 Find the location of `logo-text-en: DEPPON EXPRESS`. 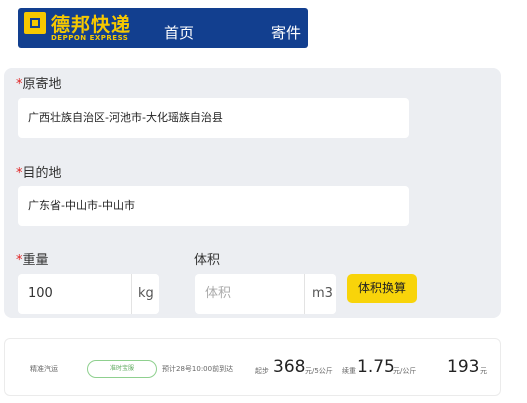

logo-text-en: DEPPON EXPRESS is located at coordinates (90, 38).